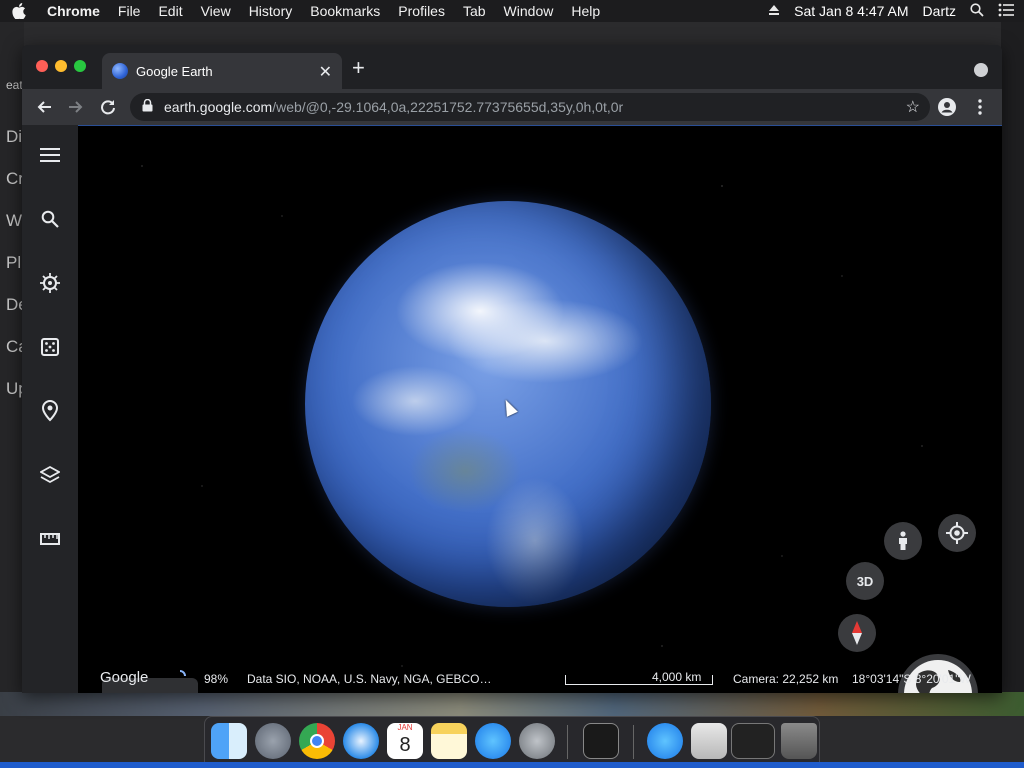  Describe the element at coordinates (665, 741) in the screenshot. I see `app-store-download-icon` at that location.